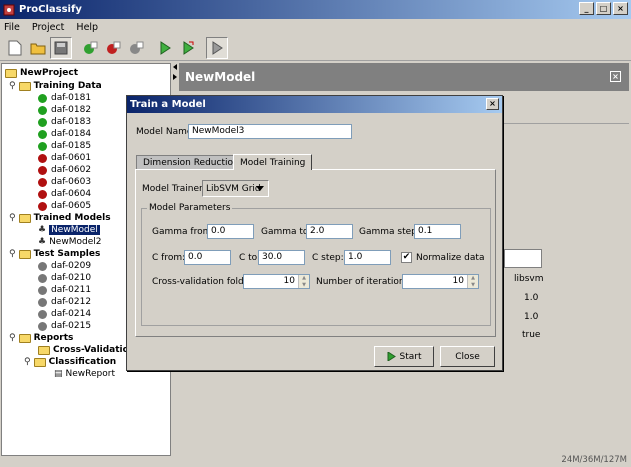  Describe the element at coordinates (58, 374) in the screenshot. I see `report-icon: ▤` at that location.